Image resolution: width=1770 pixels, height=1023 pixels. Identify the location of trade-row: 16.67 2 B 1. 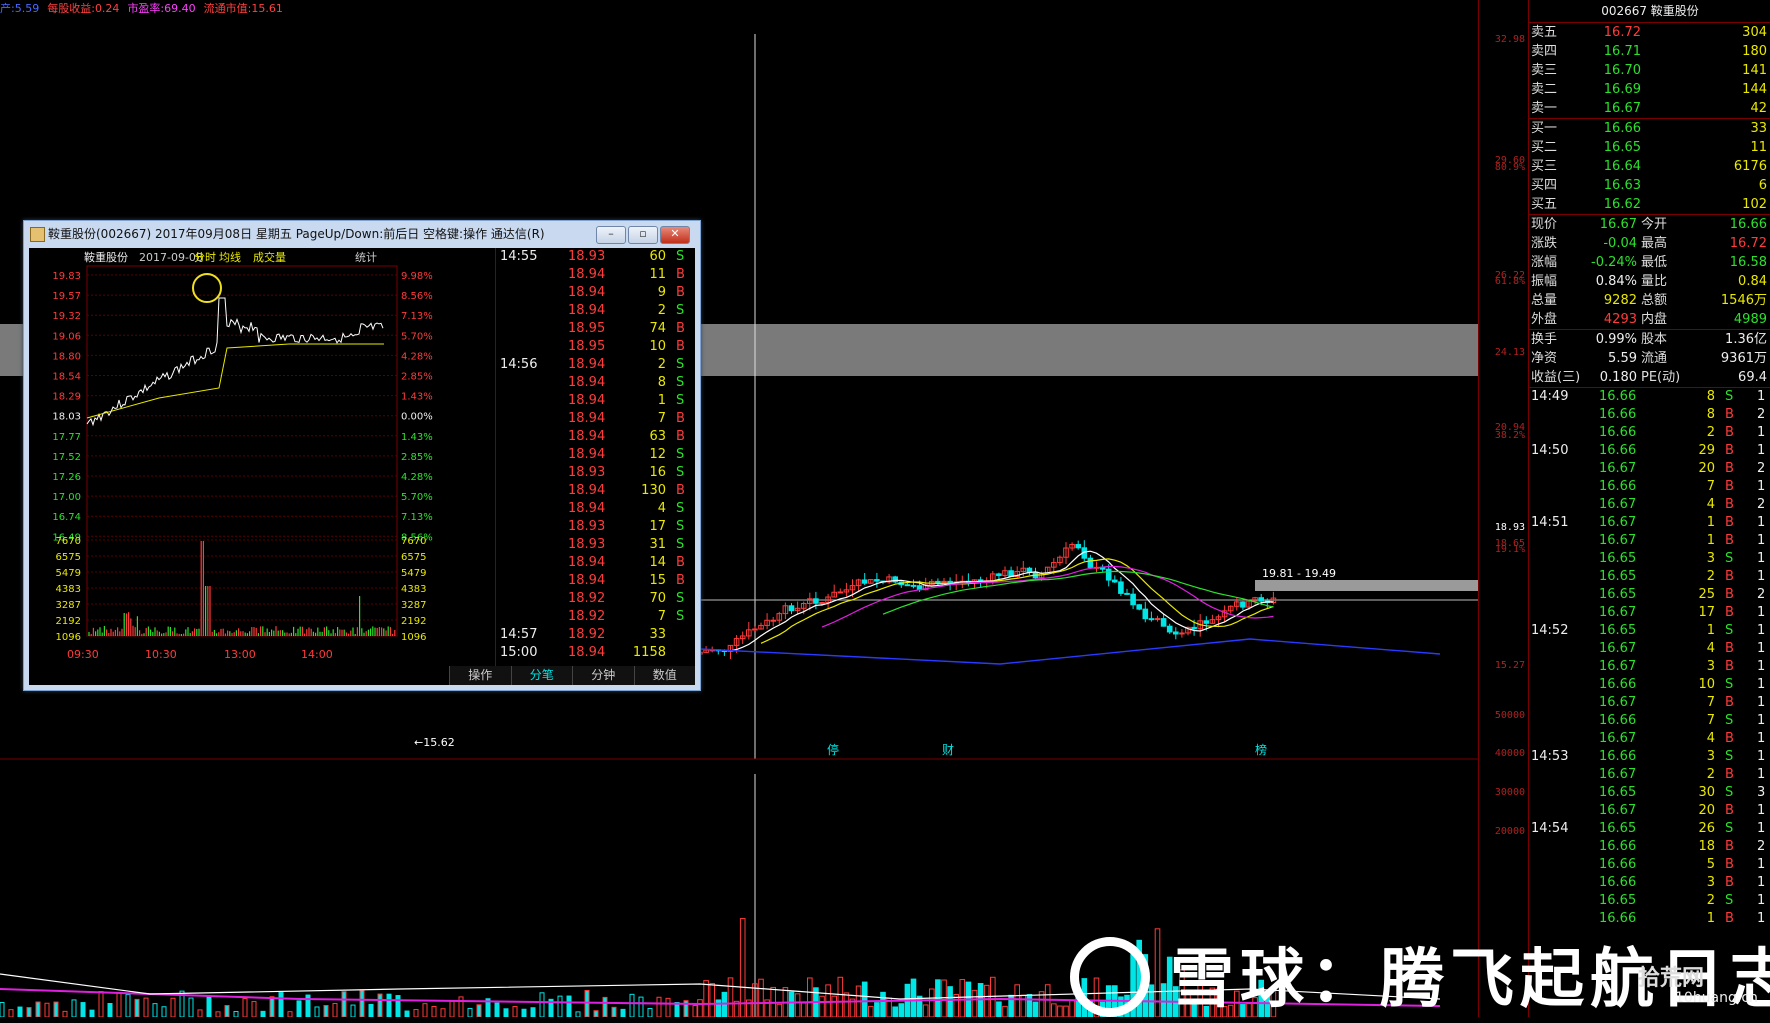
(1649, 775).